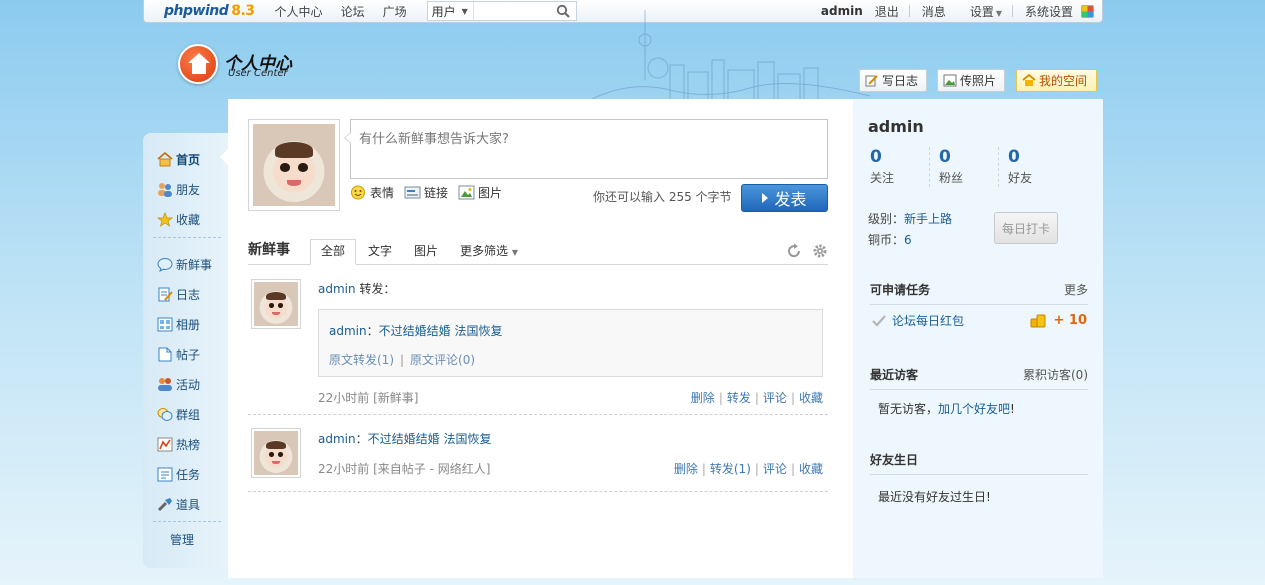 This screenshot has height=585, width=1265. I want to click on star-icon, so click(165, 219).